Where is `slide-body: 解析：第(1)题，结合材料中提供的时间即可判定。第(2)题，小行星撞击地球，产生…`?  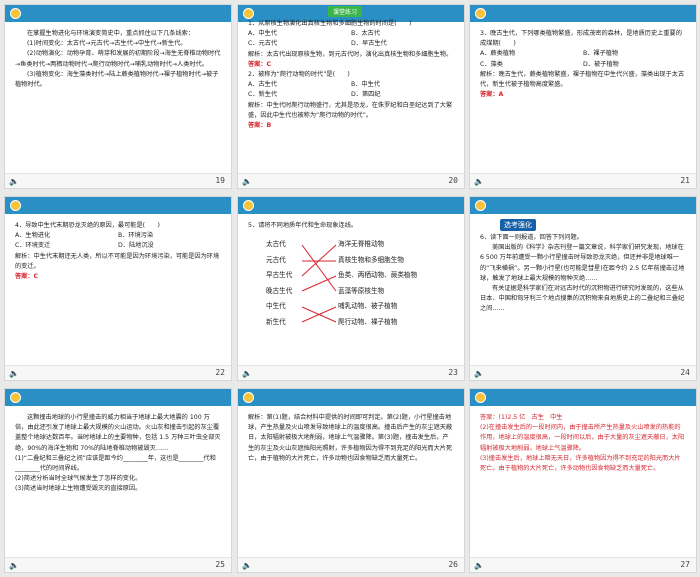 slide-body: 解析：第(1)题，结合材料中提供的时间即可判定。第(2)题，小行星撞击地球，产生… is located at coordinates (351, 438).